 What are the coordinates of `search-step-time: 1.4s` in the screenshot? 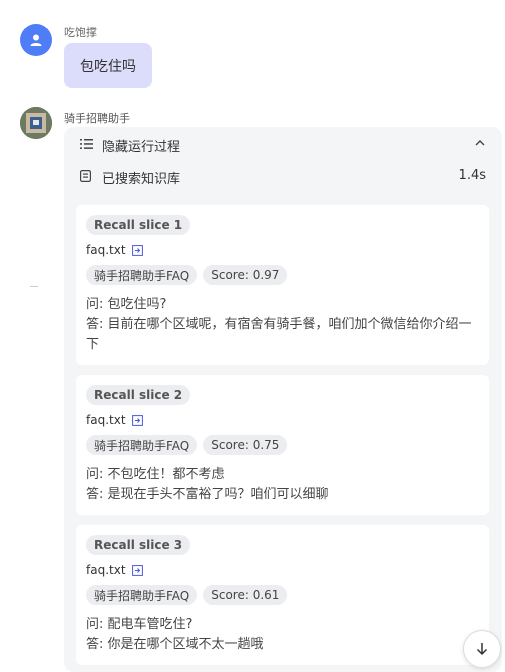 It's located at (472, 175).